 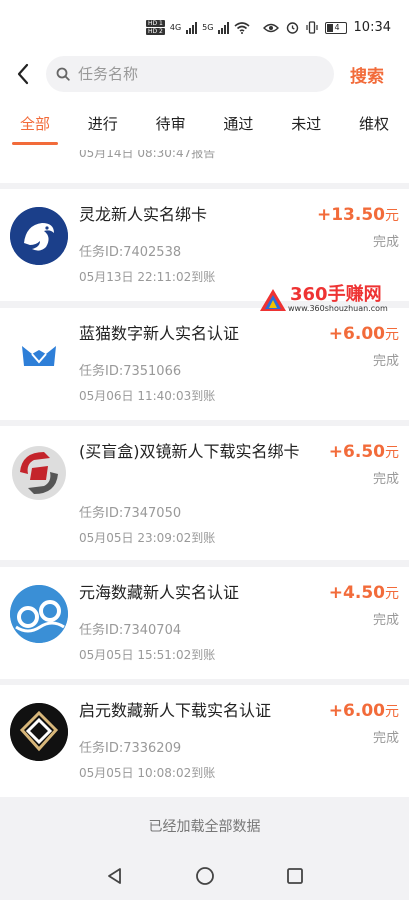 I want to click on blue-cat-logo-icon, so click(x=39, y=355).